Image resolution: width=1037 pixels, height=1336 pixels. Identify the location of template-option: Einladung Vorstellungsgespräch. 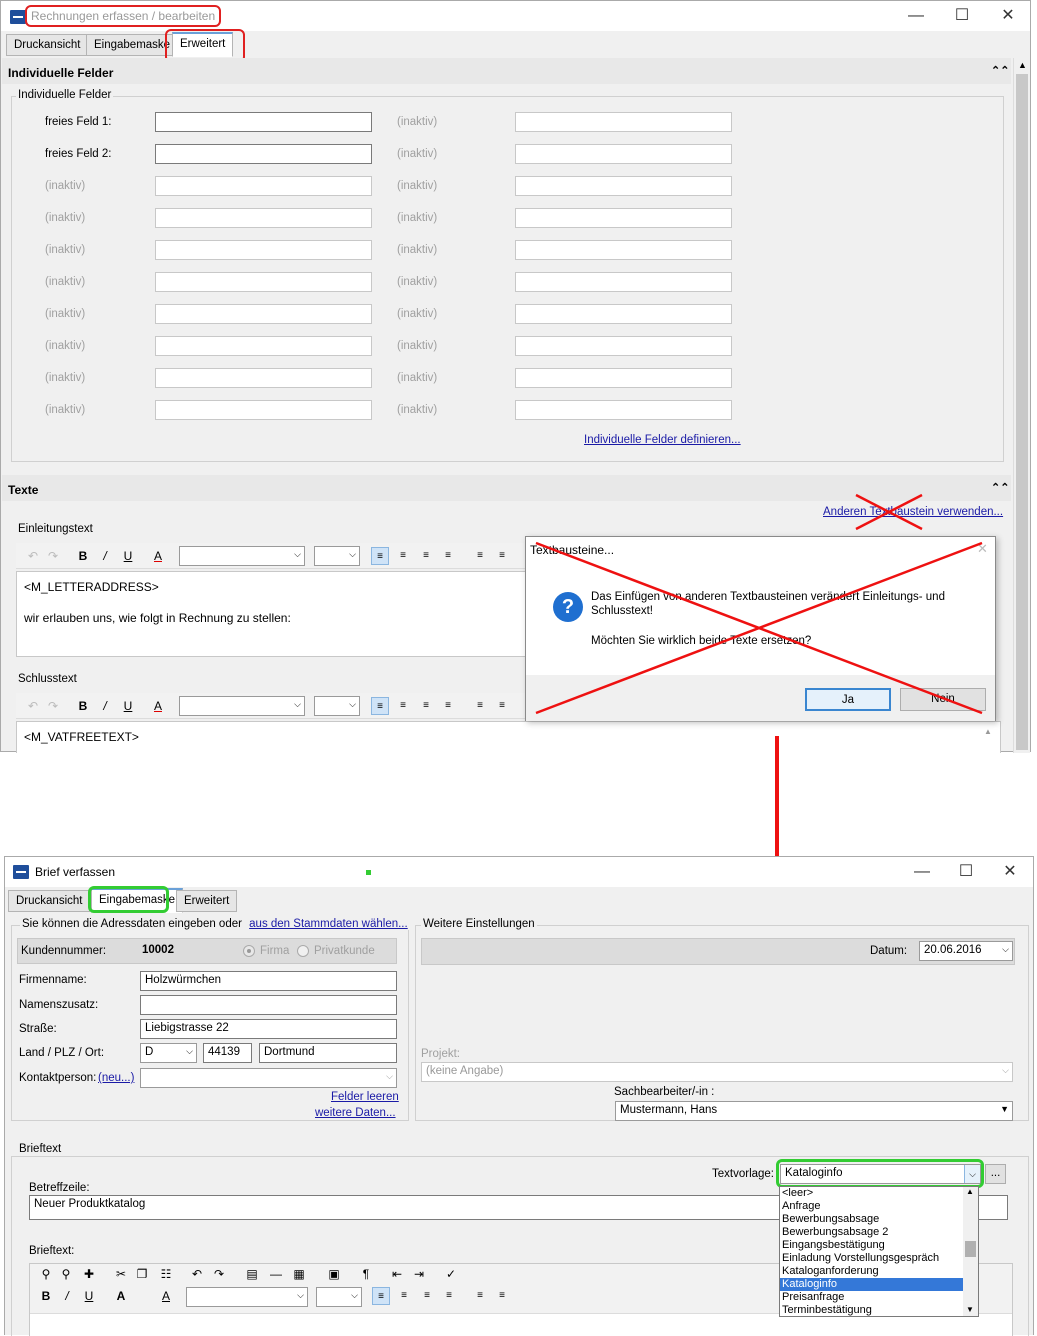
(872, 1258).